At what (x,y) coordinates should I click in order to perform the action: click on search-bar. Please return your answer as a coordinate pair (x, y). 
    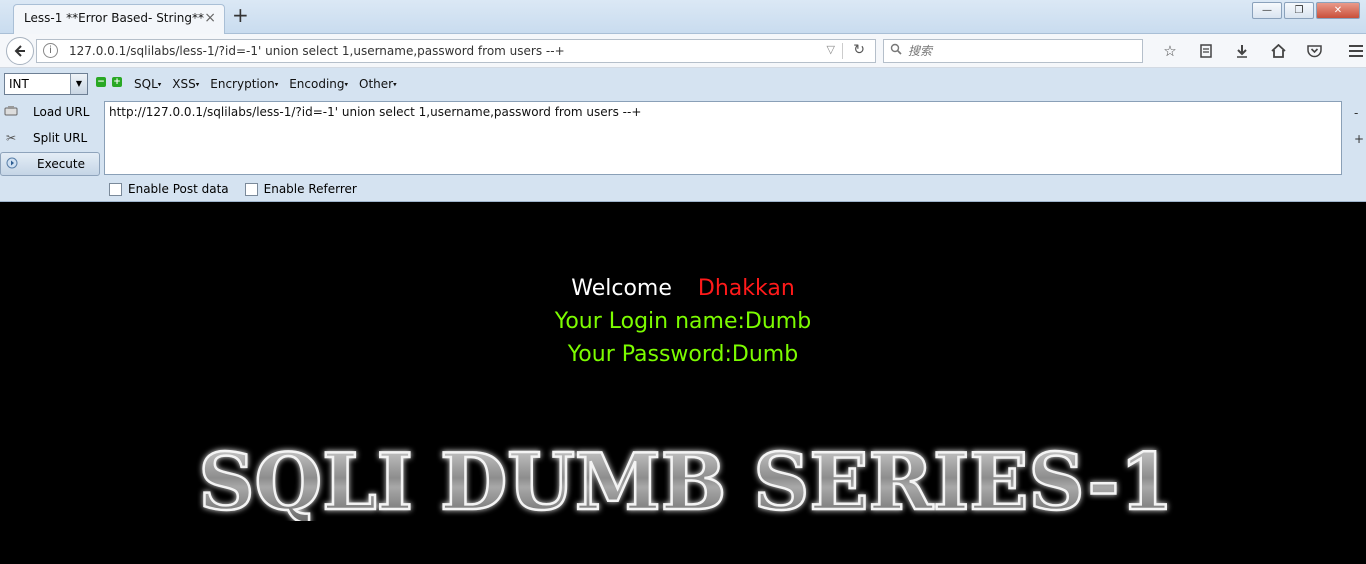
    Looking at the image, I should click on (1013, 51).